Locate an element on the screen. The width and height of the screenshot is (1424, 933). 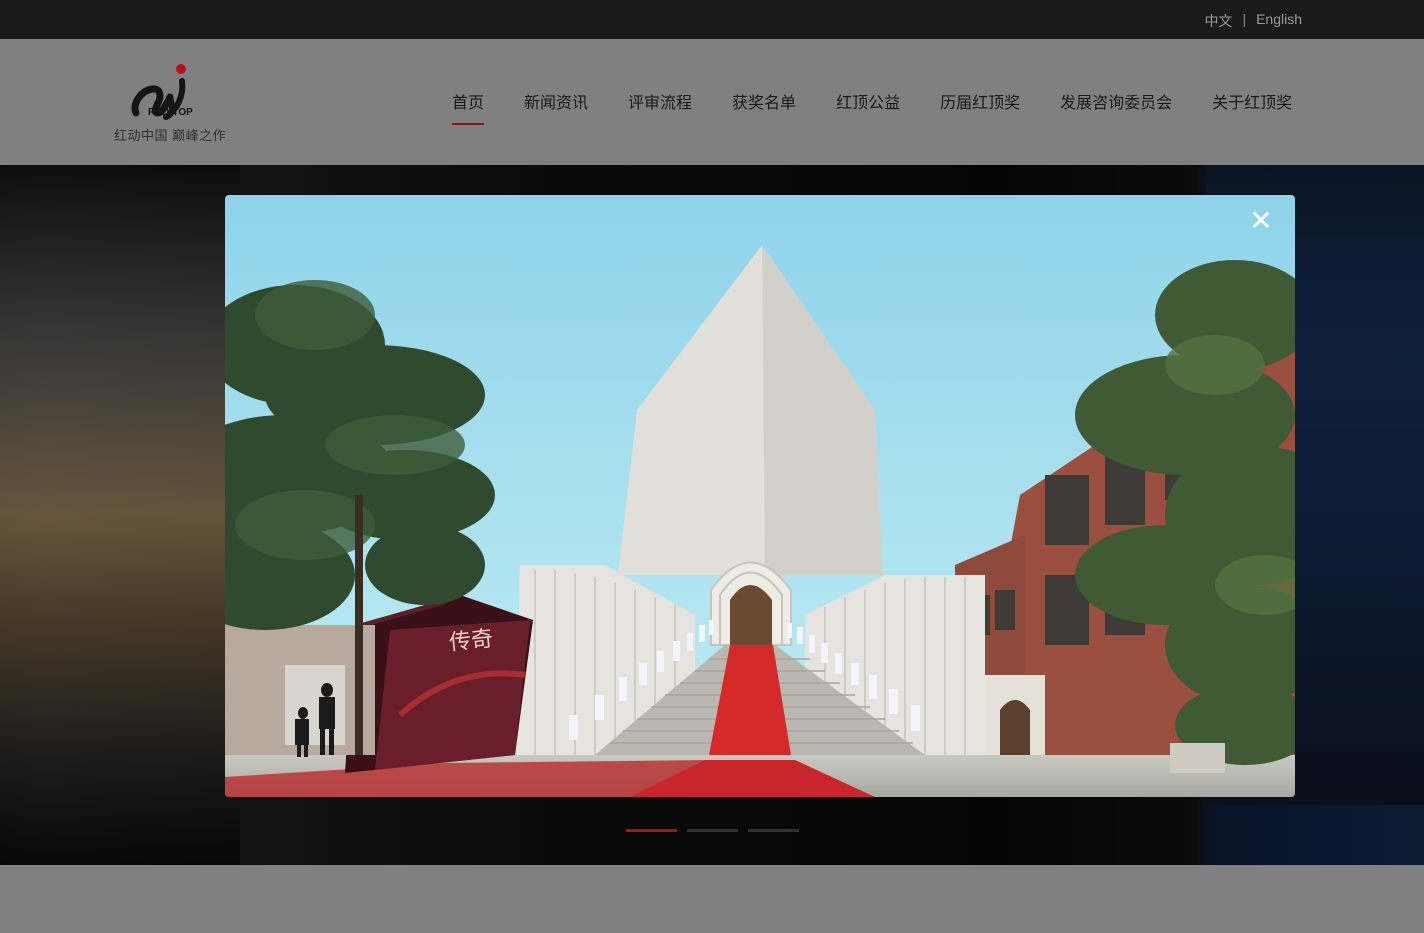
logo-wordmark: RED-TOP is located at coordinates (170, 112).